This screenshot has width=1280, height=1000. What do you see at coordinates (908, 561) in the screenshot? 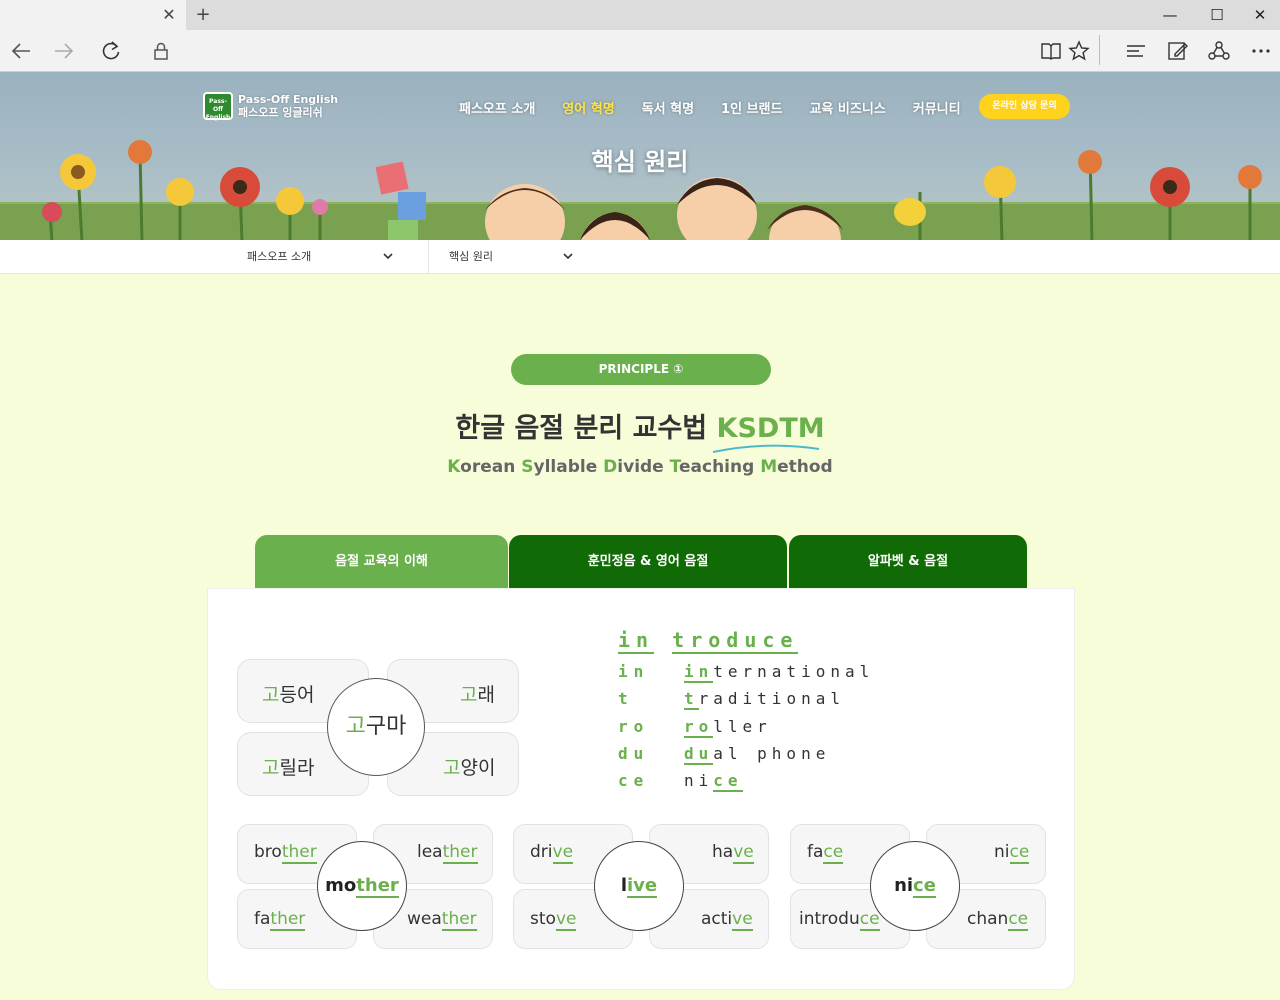
I see `tab-alphabet-syllable: 알파벳 & 음절` at bounding box center [908, 561].